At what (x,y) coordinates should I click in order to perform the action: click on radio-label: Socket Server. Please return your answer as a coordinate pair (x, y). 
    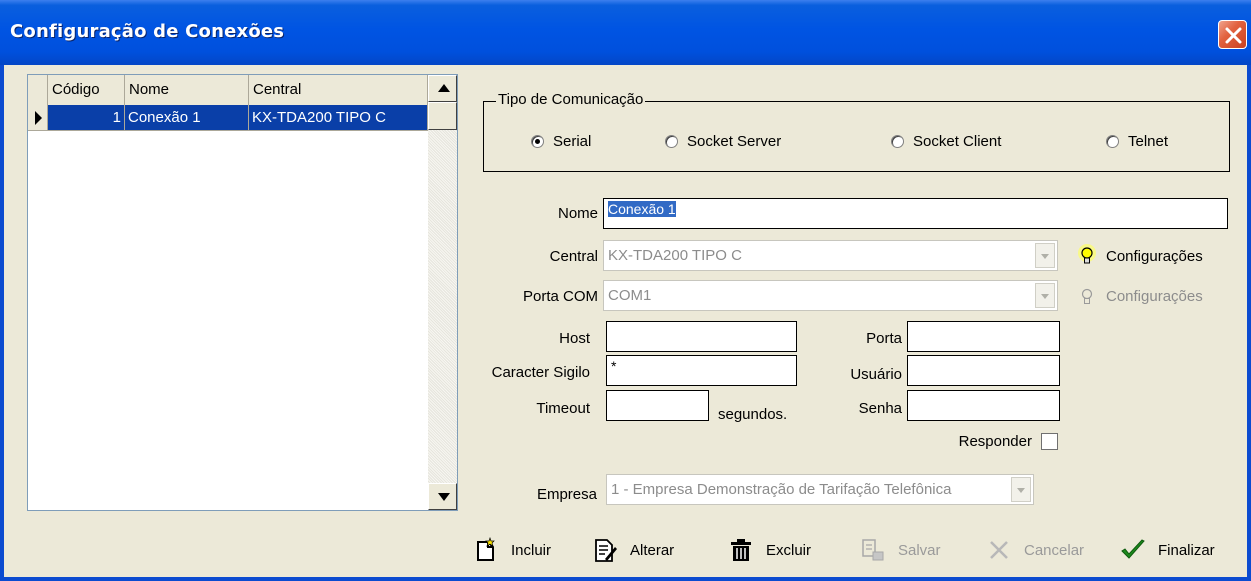
    Looking at the image, I should click on (734, 141).